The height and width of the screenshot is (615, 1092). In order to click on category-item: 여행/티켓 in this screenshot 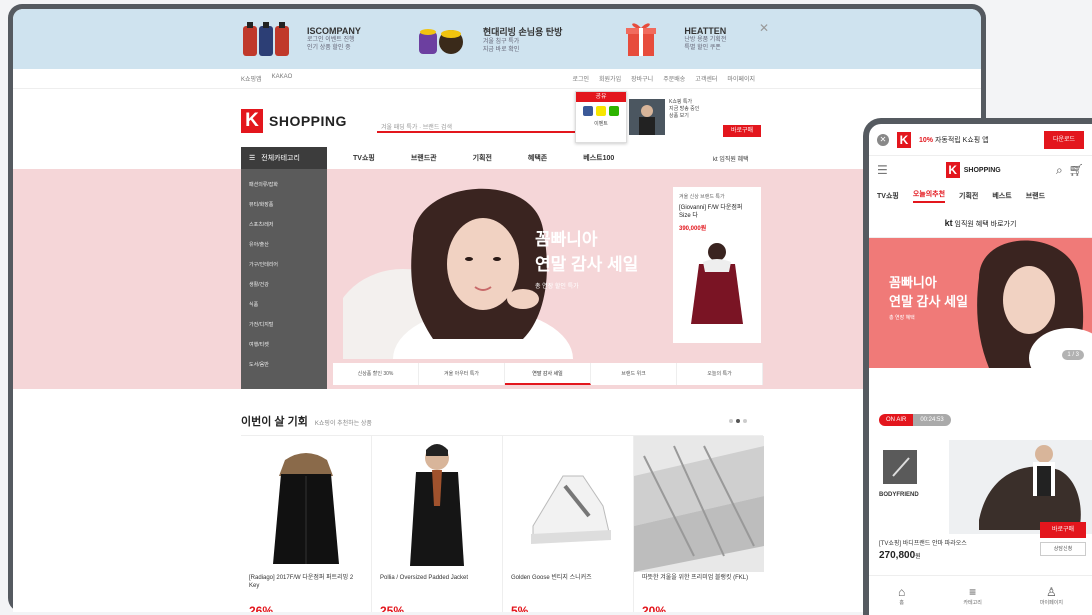, I will do `click(284, 345)`.